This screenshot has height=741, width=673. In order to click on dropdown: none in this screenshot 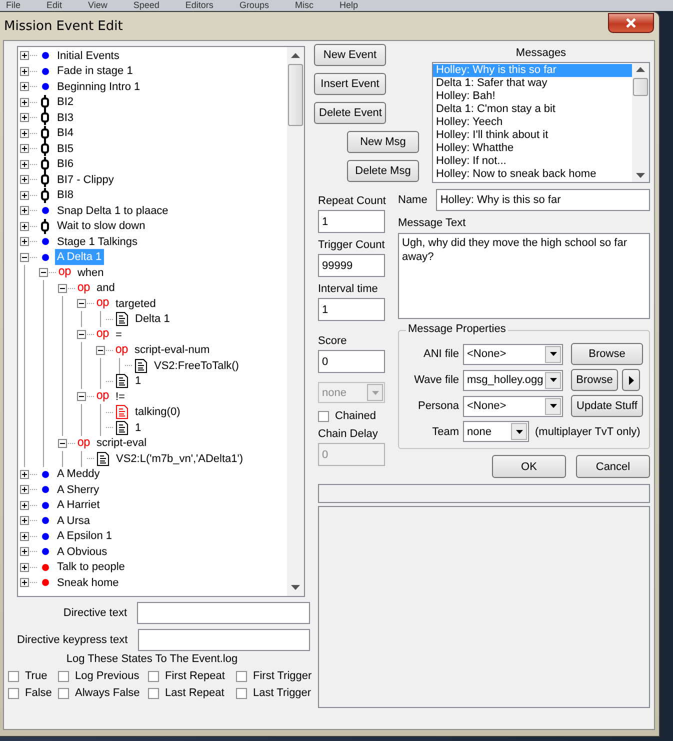, I will do `click(496, 431)`.